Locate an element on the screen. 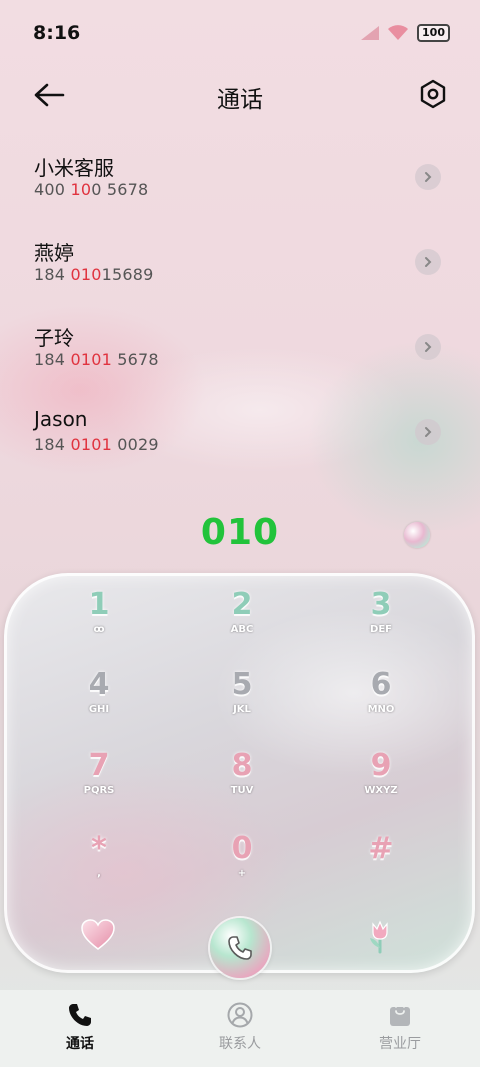 Image resolution: width=480 pixels, height=1067 pixels. contact-row: 子玲 184 0101 5678 is located at coordinates (240, 352).